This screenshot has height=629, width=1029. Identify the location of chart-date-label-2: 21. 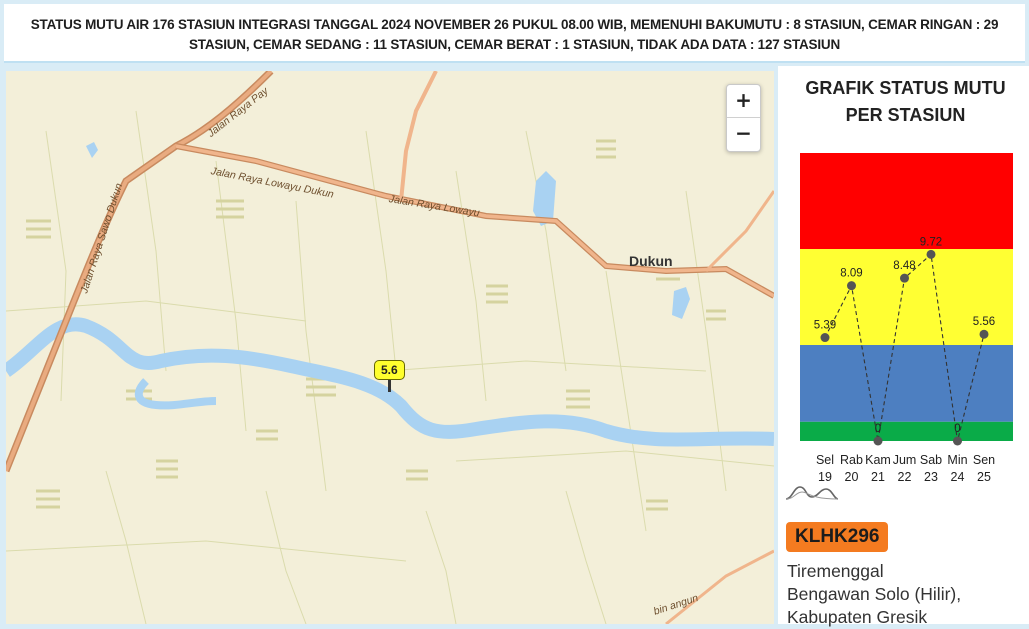
(878, 477).